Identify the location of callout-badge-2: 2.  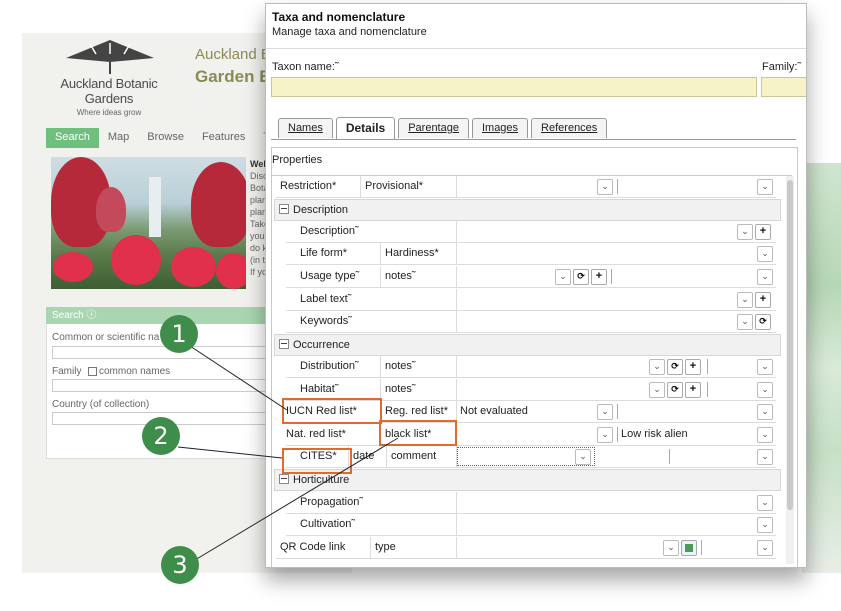
(161, 436).